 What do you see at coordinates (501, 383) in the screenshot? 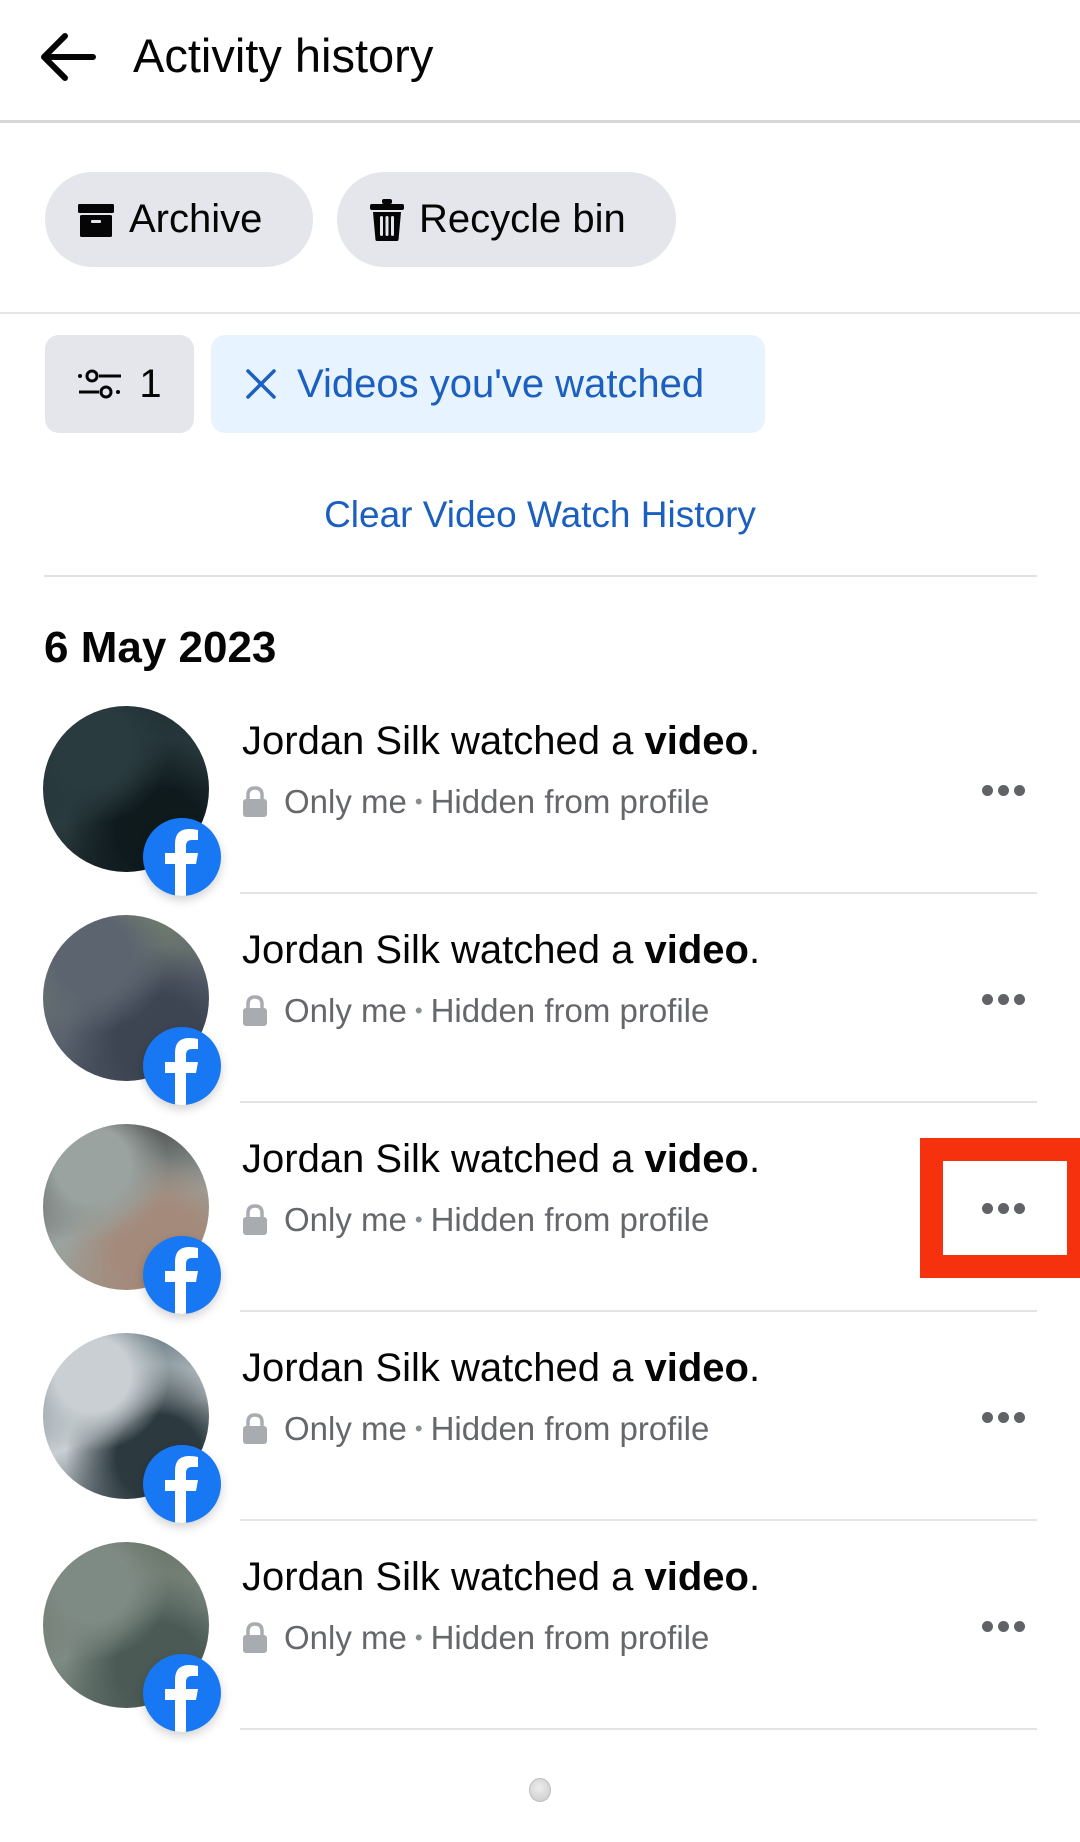
I see `filter-chip-label: Videos you've watched` at bounding box center [501, 383].